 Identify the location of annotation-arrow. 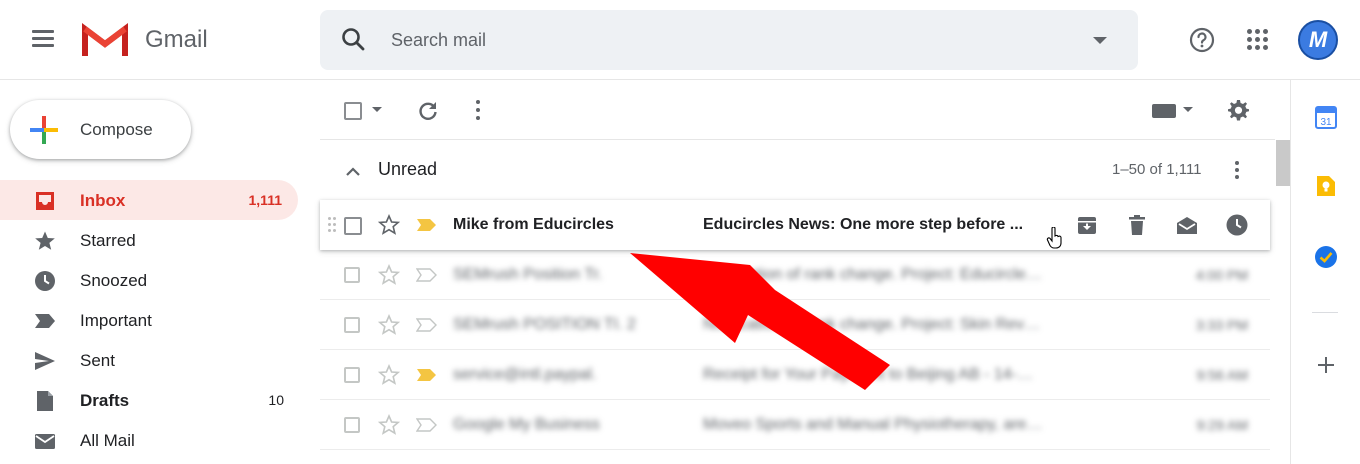
(750, 312).